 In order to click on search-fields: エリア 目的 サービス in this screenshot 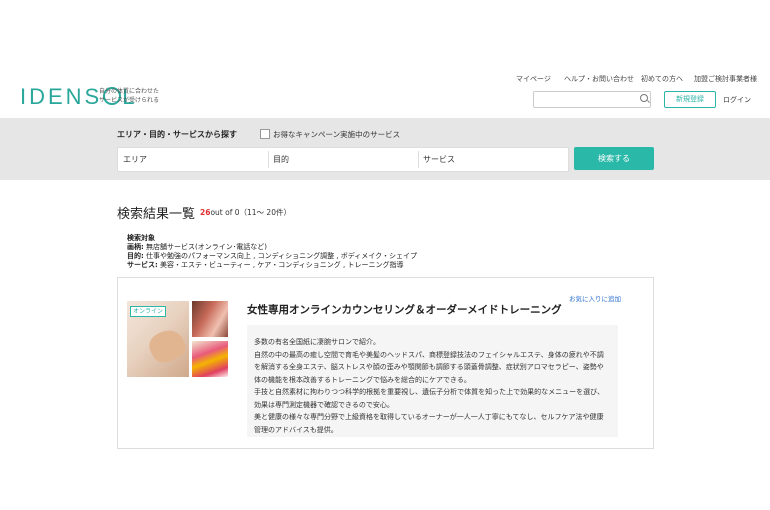, I will do `click(343, 159)`.